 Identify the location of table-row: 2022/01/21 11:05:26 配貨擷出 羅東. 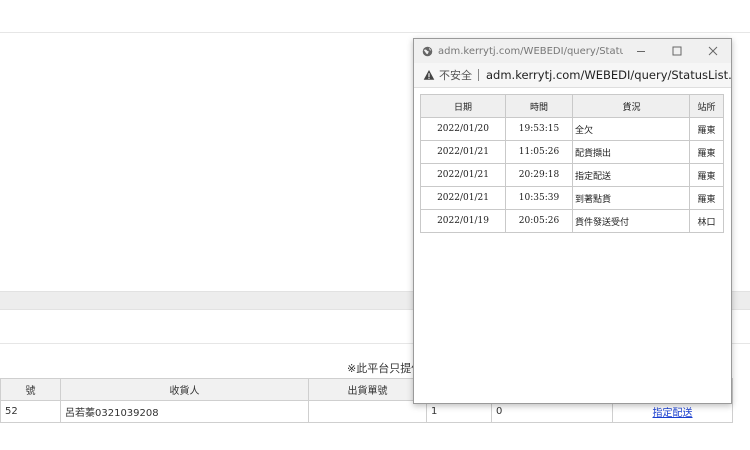
(572, 152).